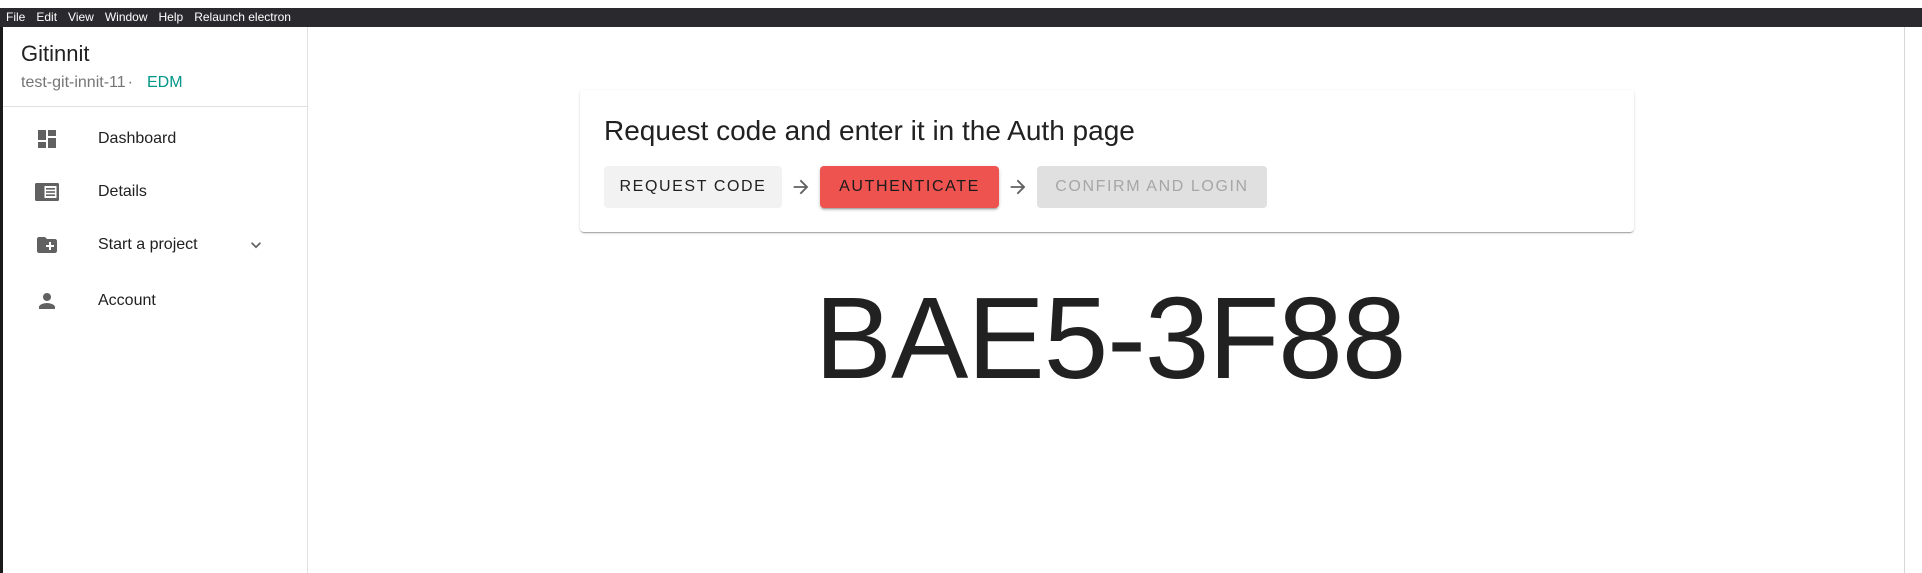 This screenshot has width=1922, height=573. What do you see at coordinates (1904, 300) in the screenshot?
I see `window-right-border` at bounding box center [1904, 300].